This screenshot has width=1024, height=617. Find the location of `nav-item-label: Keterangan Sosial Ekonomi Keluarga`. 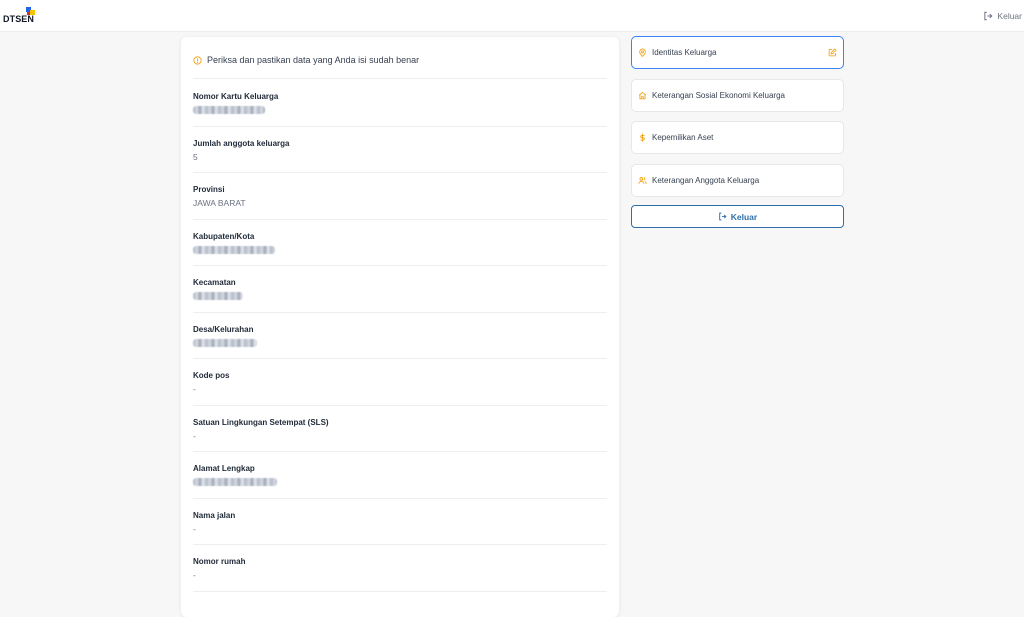

nav-item-label: Keterangan Sosial Ekonomi Keluarga is located at coordinates (718, 95).